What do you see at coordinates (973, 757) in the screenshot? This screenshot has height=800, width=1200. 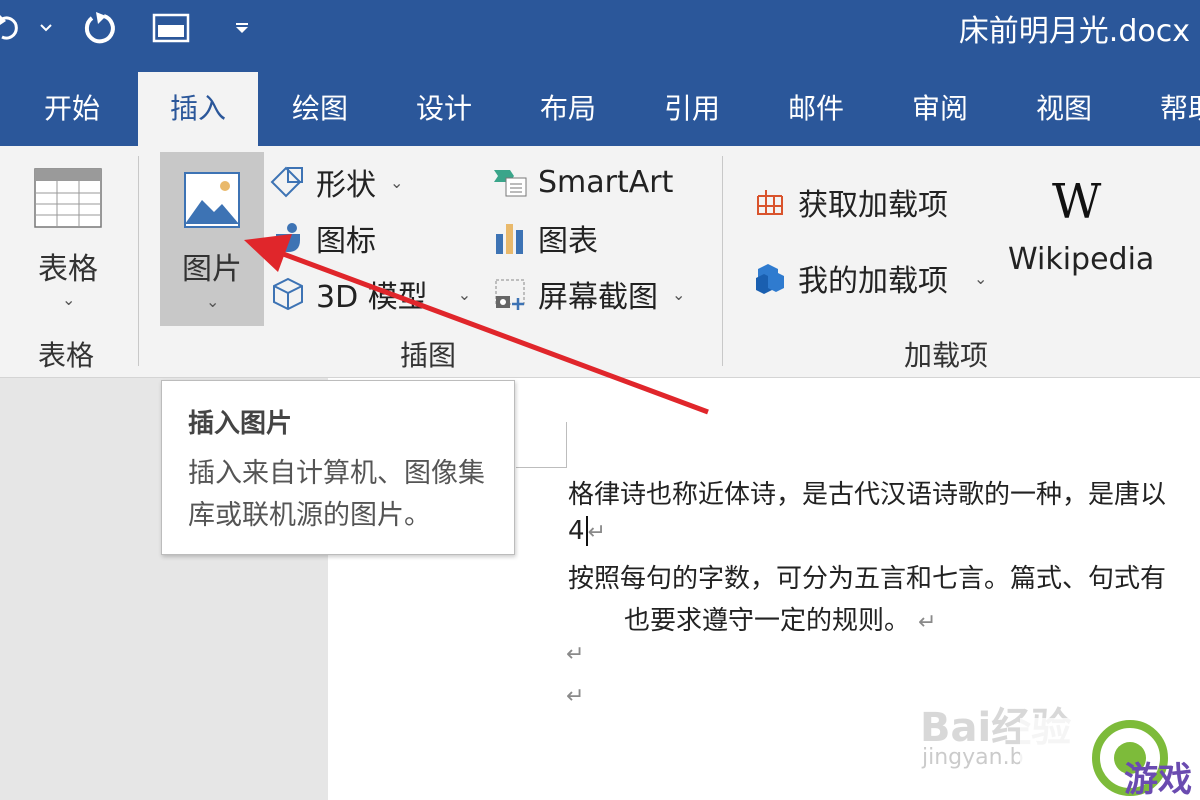 I see `jingyan-watermark: jingyan.b` at bounding box center [973, 757].